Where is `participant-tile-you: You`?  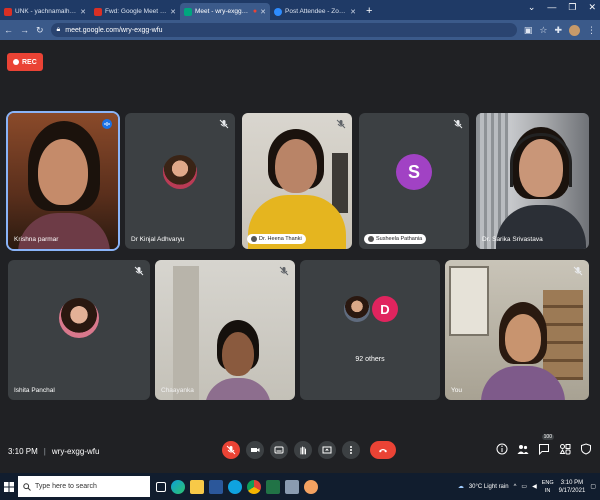 participant-tile-you: You is located at coordinates (517, 330).